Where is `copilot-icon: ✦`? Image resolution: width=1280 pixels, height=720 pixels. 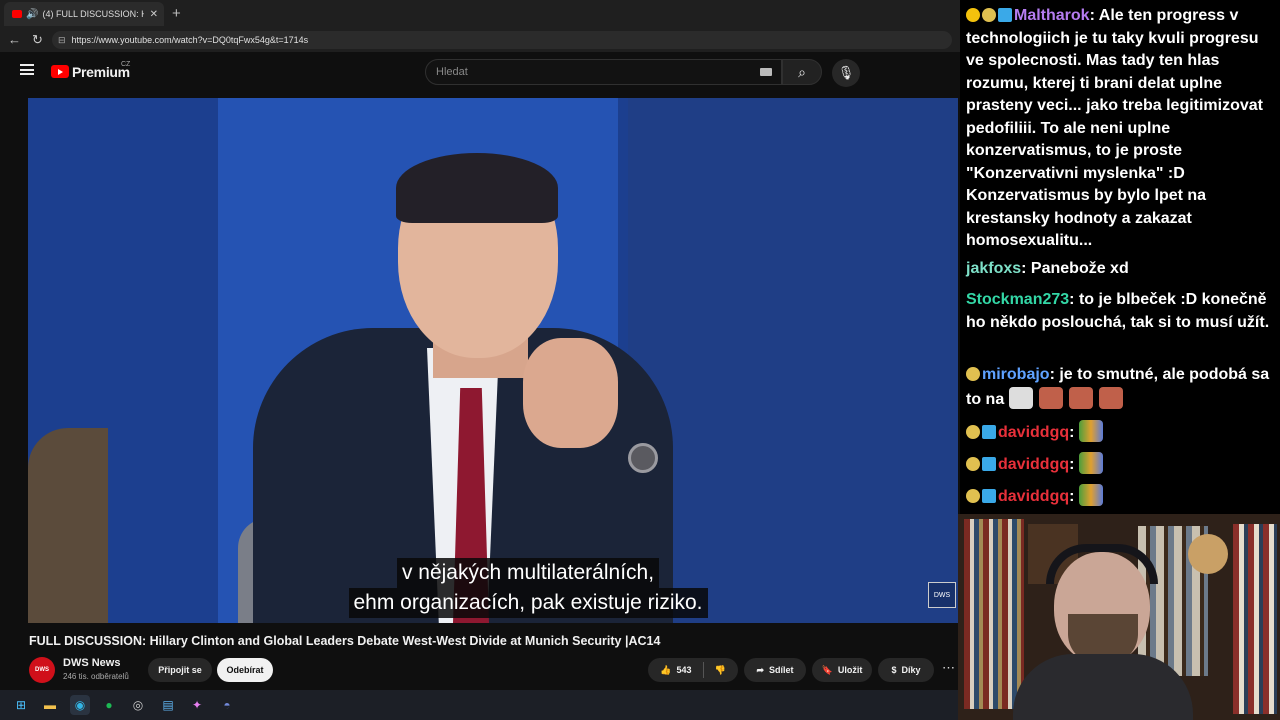 copilot-icon: ✦ is located at coordinates (197, 705).